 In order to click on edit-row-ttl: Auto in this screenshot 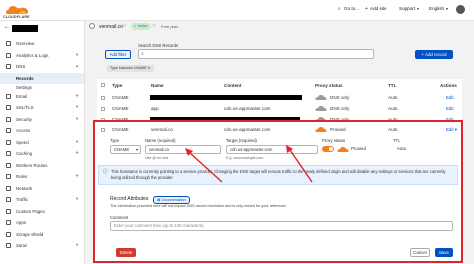, I will do `click(393, 129)`.